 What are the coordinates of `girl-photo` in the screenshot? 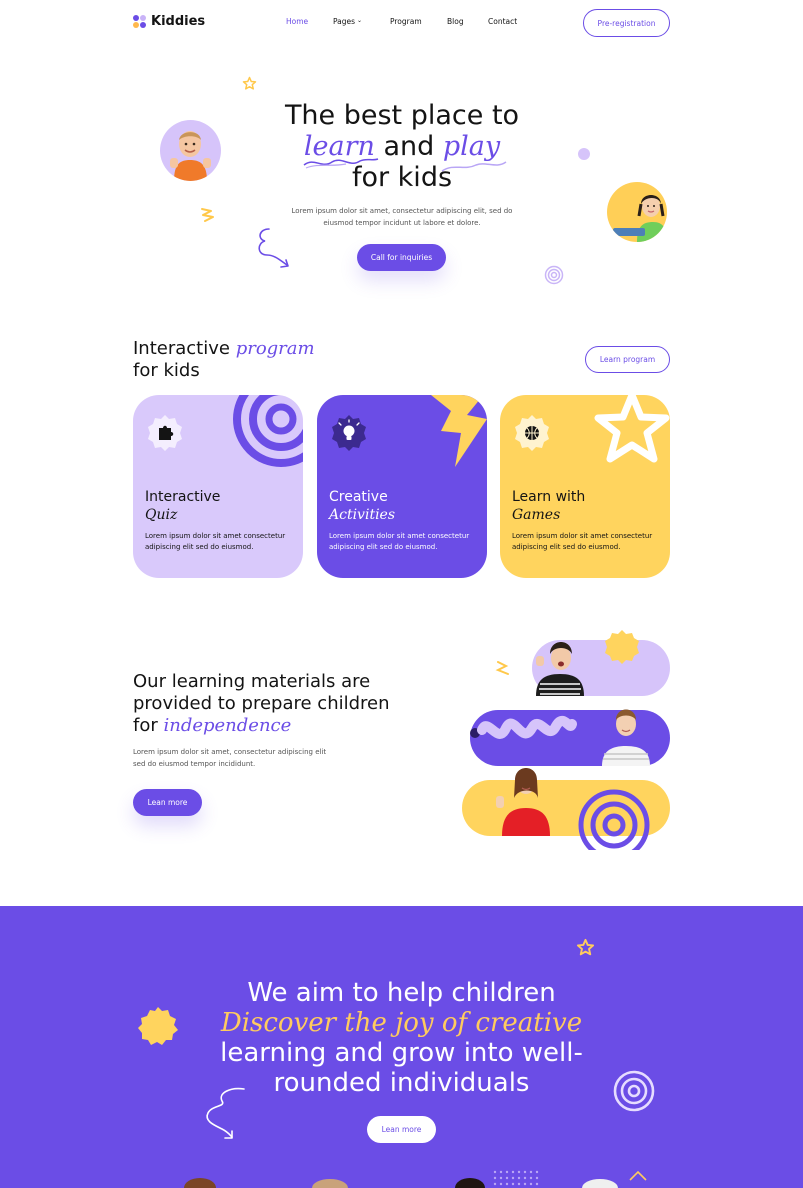 It's located at (637, 212).